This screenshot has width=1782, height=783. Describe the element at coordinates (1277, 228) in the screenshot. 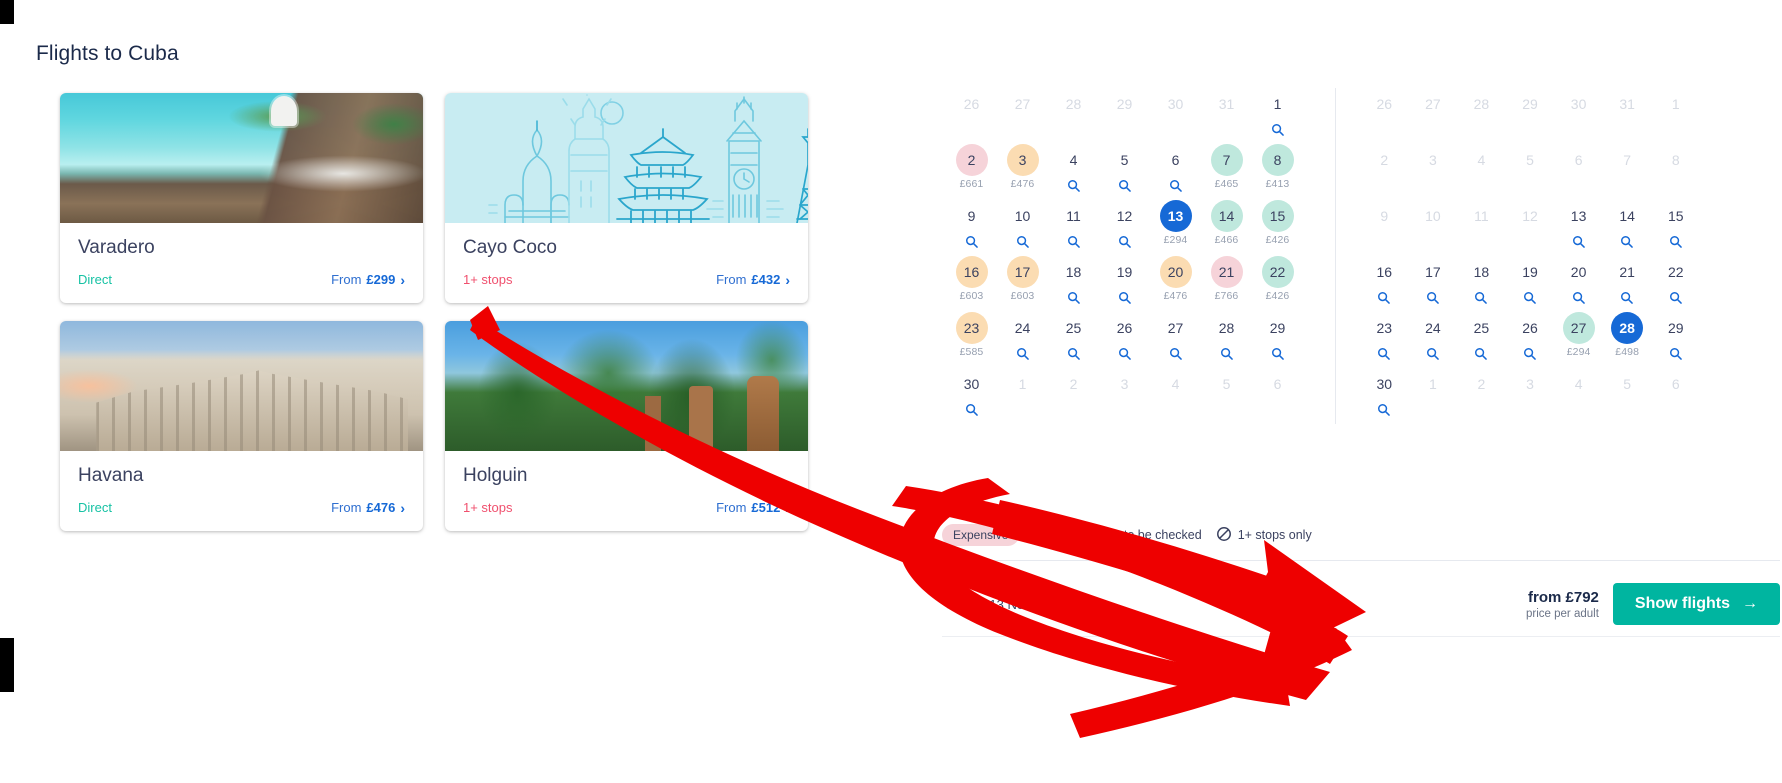

I see `calendar-day-15: 15 £426` at that location.